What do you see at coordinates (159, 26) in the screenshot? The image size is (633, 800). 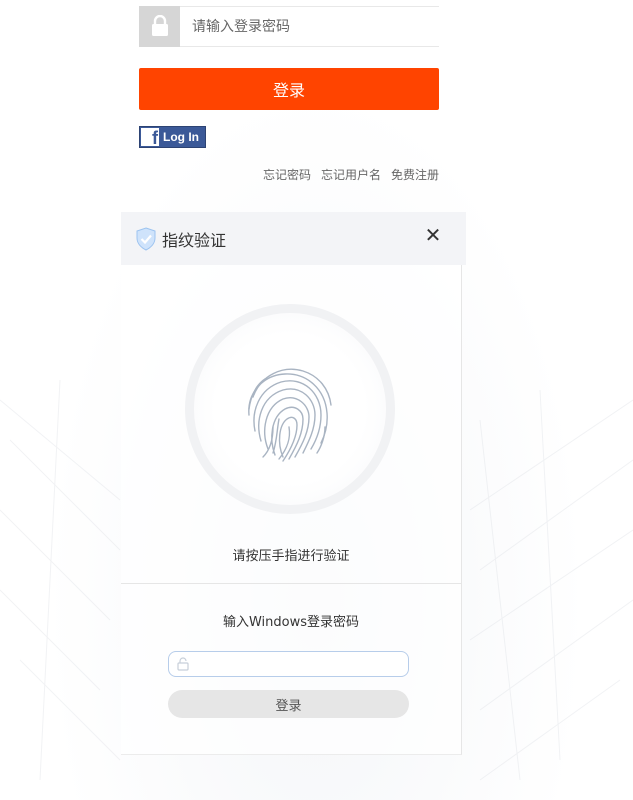 I see `lock-icon` at bounding box center [159, 26].